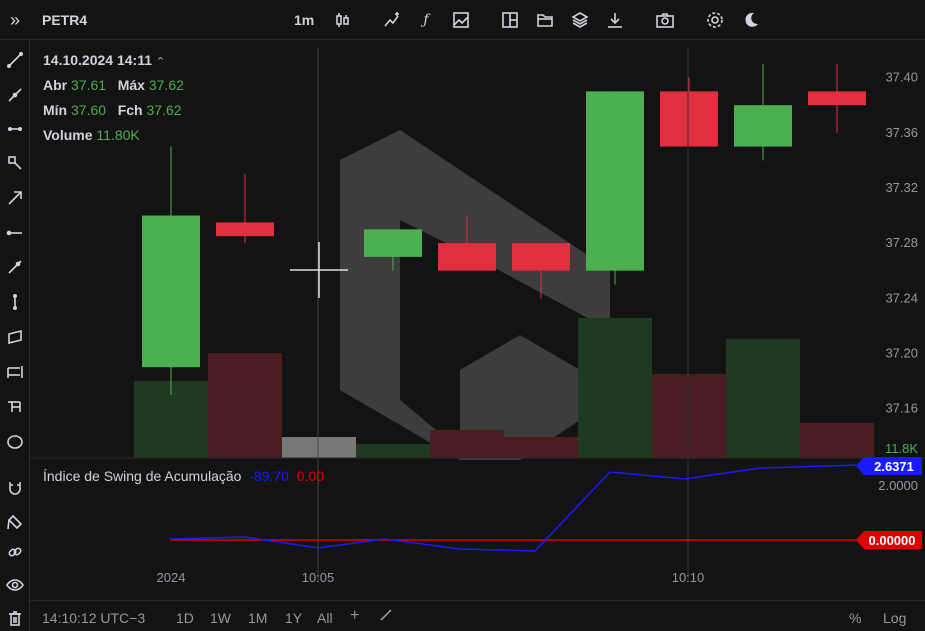  Describe the element at coordinates (15, 372) in the screenshot. I see `pitchfork-icon` at that location.